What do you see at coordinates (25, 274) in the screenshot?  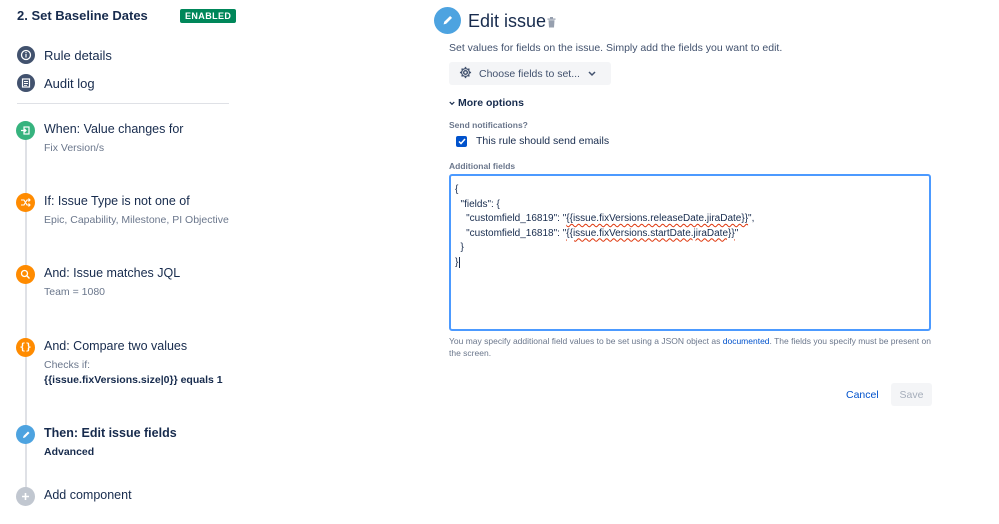 I see `search-icon` at bounding box center [25, 274].